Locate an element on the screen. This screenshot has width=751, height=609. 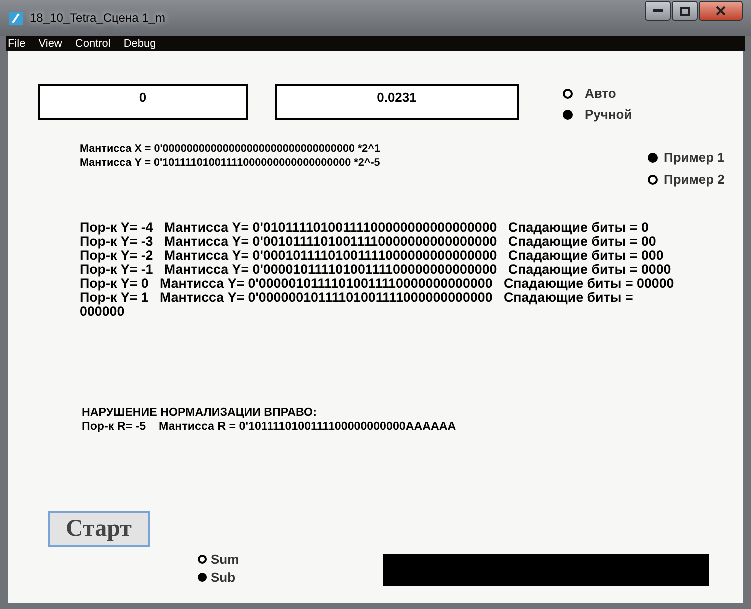
radio-button: Sub is located at coordinates (219, 577).